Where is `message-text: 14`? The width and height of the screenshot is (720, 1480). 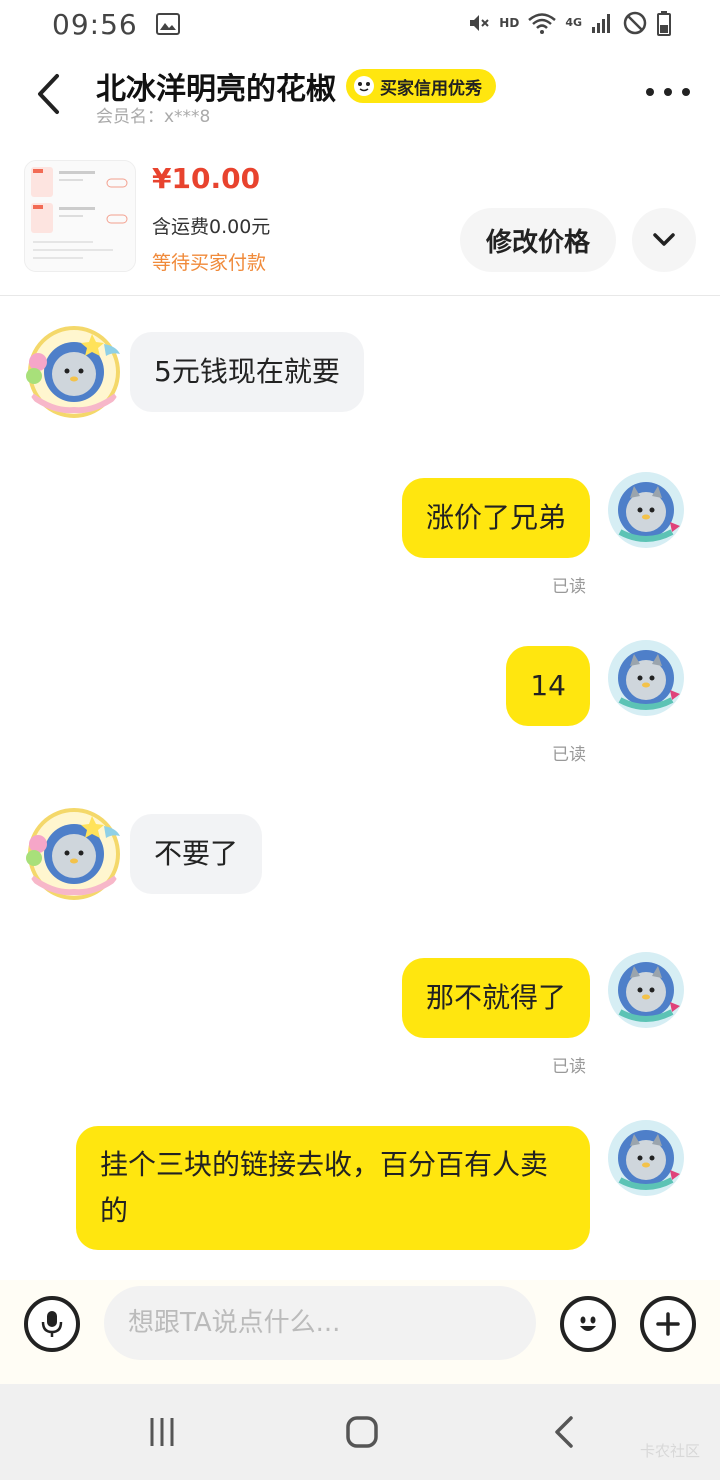 message-text: 14 is located at coordinates (548, 685).